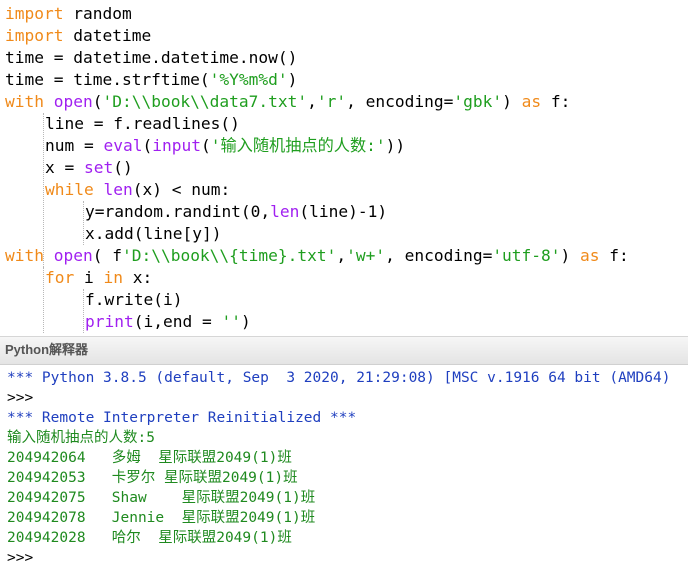  What do you see at coordinates (229, 255) in the screenshot?
I see `code-token: 'D:\\book\\{time}.txt'` at bounding box center [229, 255].